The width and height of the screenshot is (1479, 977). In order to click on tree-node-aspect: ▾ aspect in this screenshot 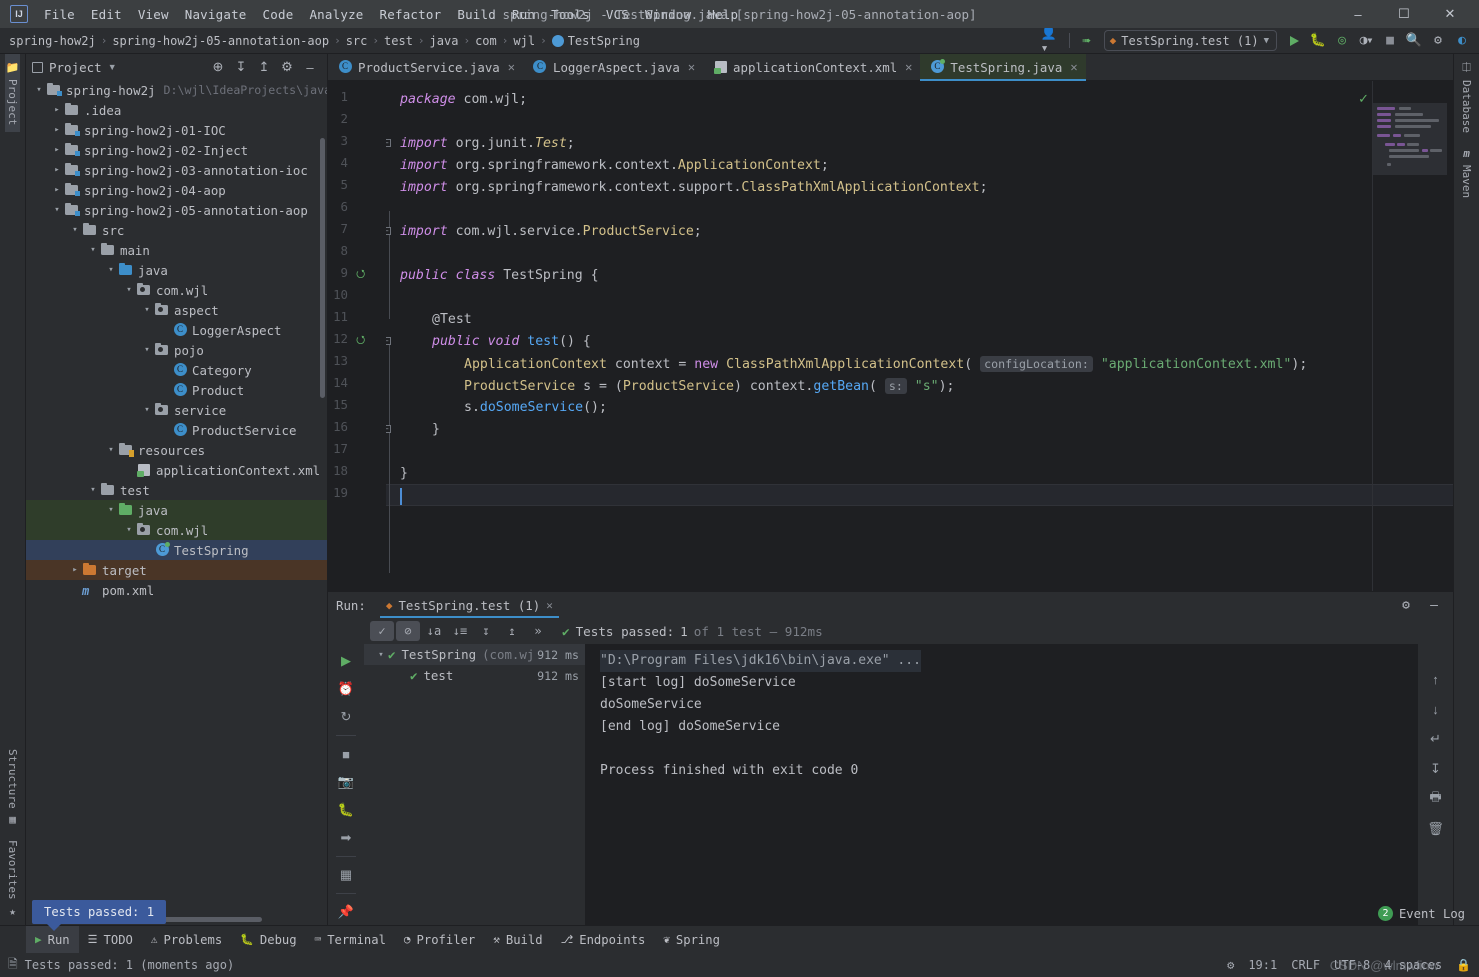, I will do `click(176, 310)`.